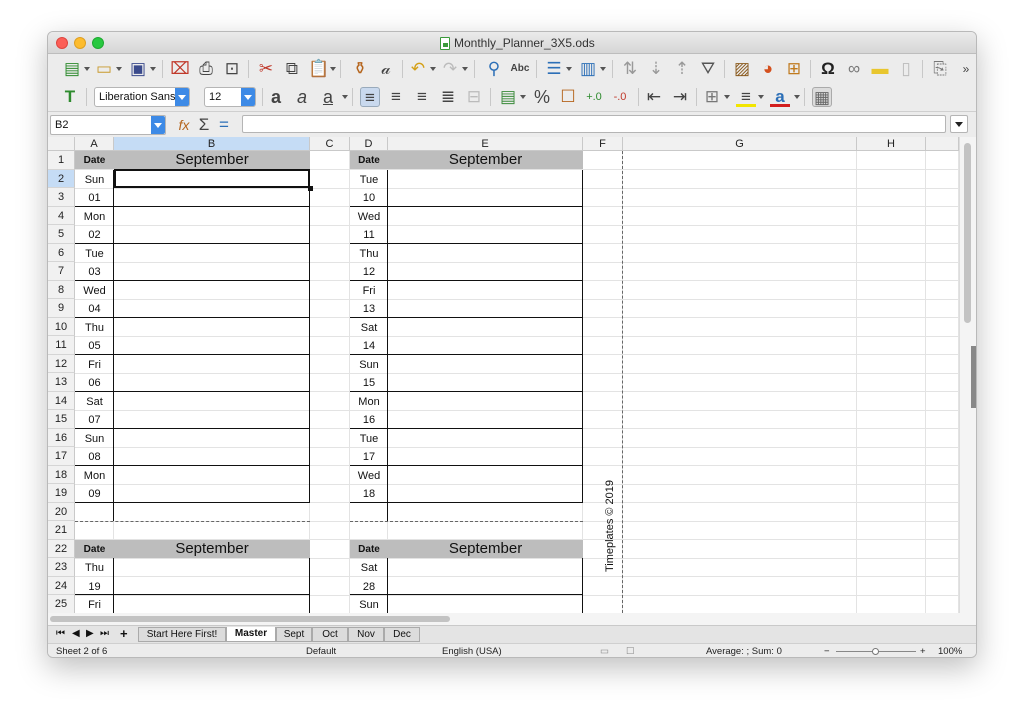  Describe the element at coordinates (61, 144) in the screenshot. I see `select-all-corner` at that location.